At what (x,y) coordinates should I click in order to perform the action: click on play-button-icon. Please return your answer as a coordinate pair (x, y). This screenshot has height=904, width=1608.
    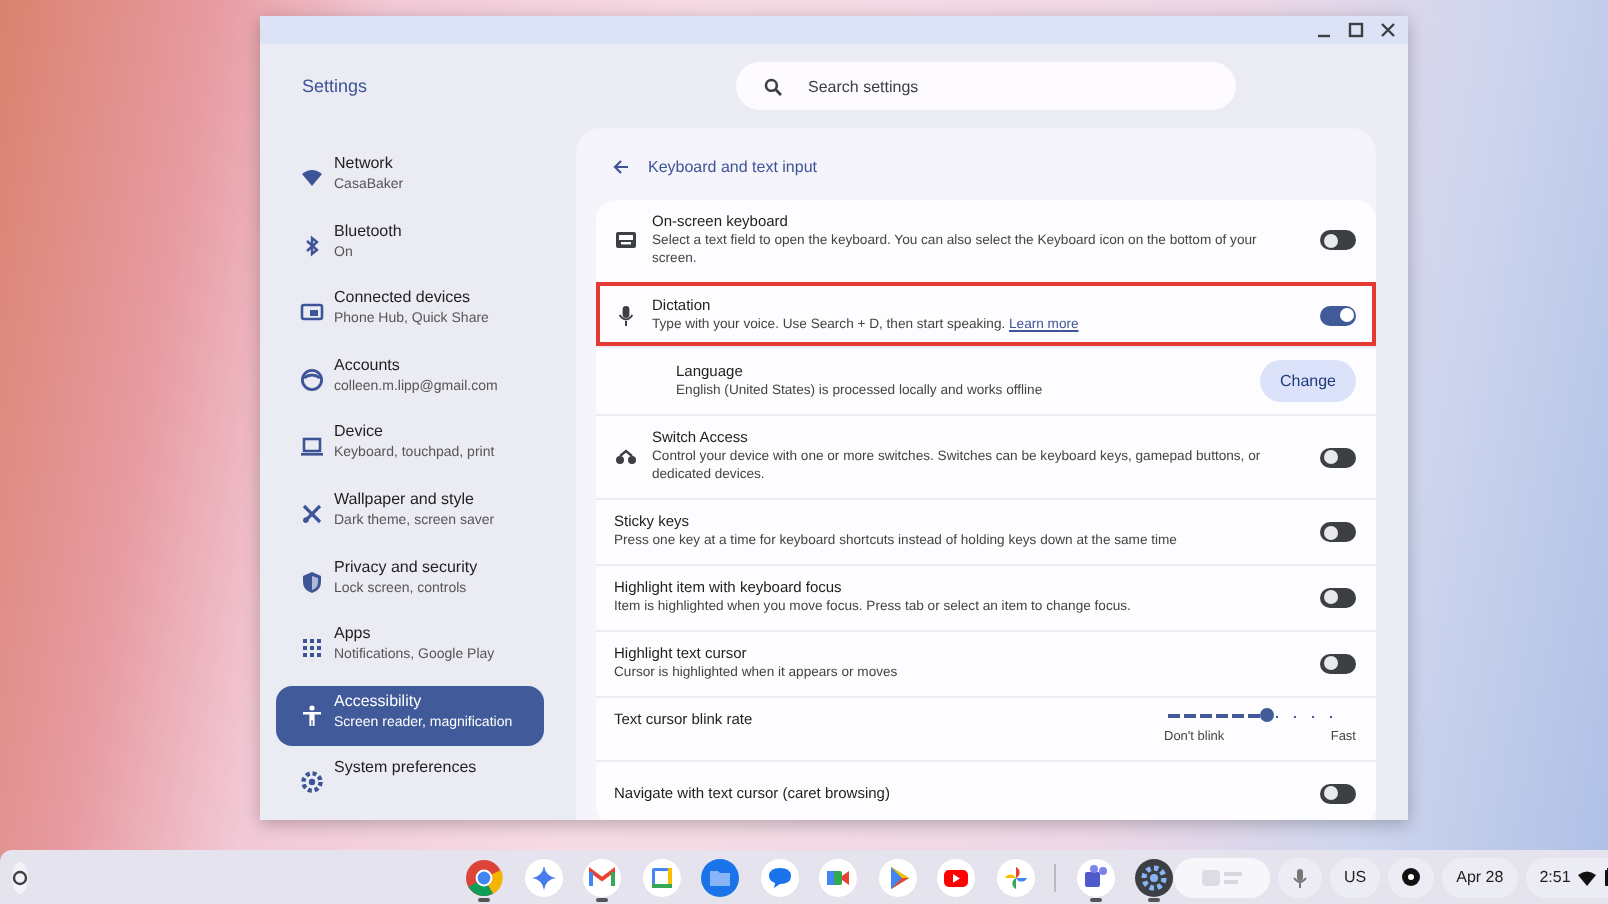
    Looking at the image, I should click on (956, 877).